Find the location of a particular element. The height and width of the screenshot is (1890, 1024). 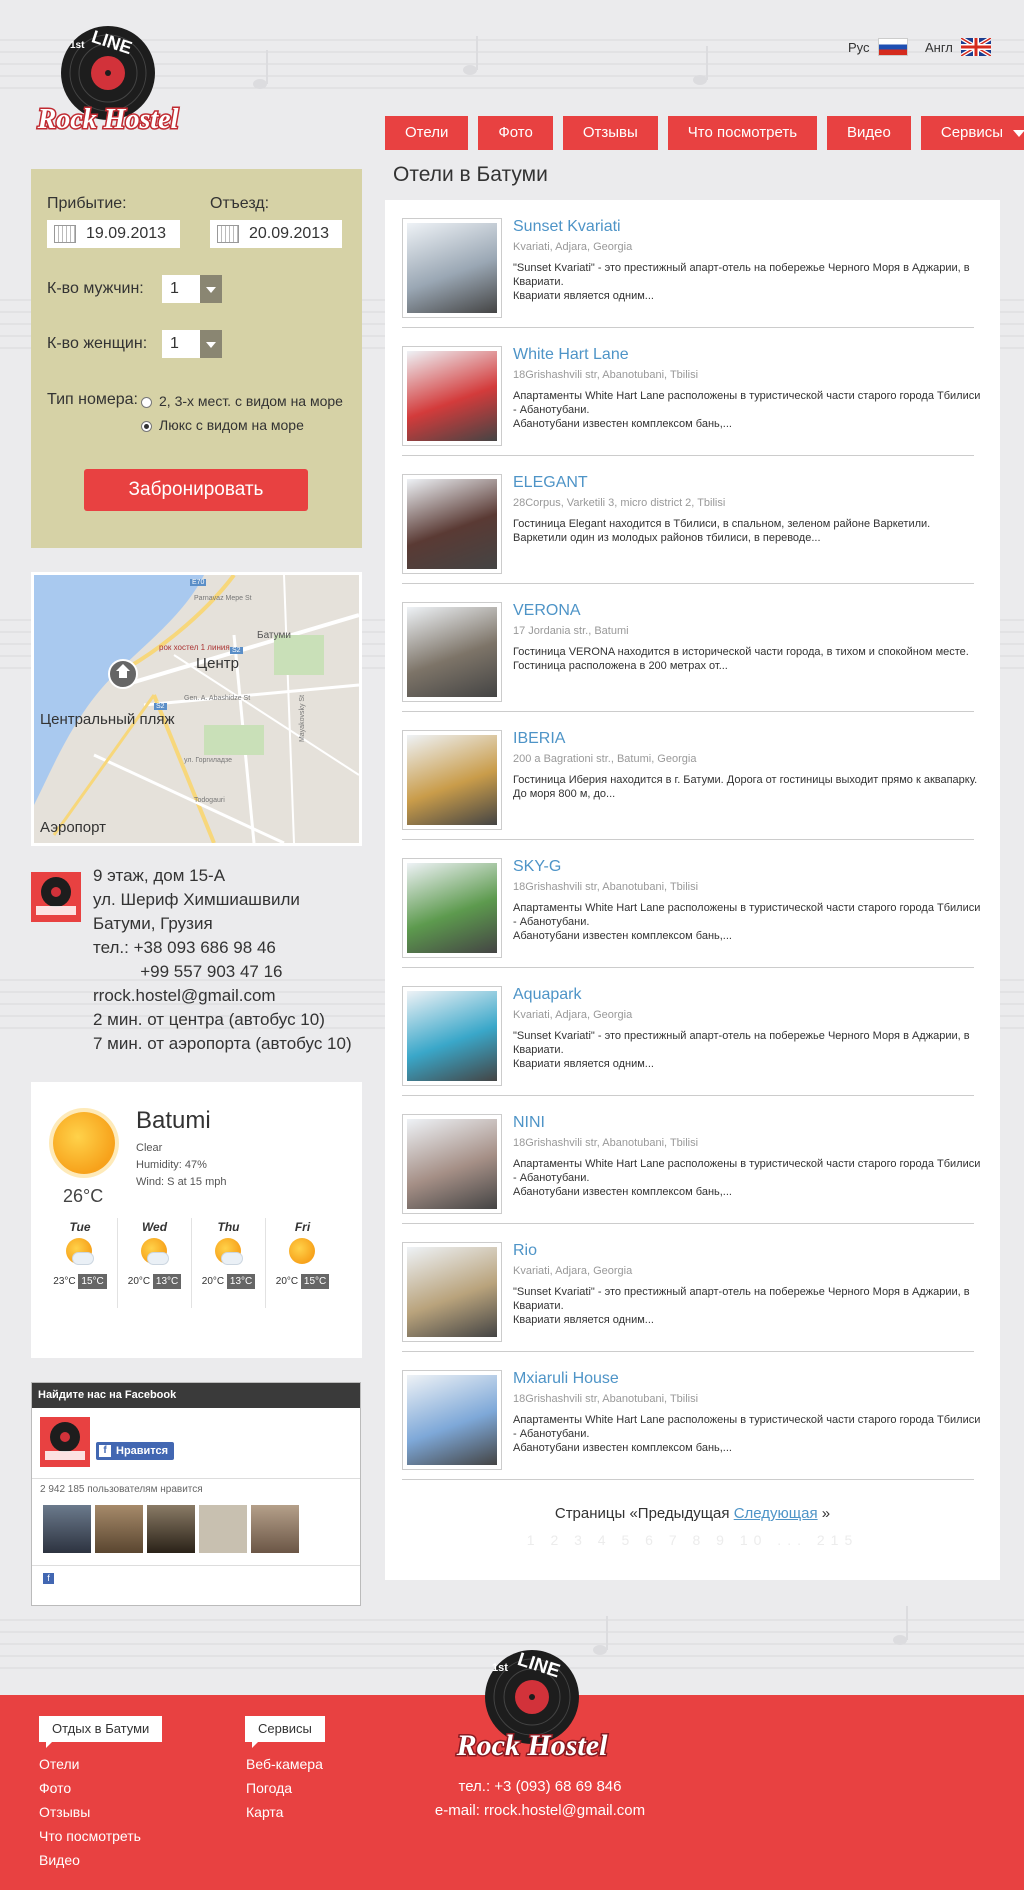

lang-en-label: Англ is located at coordinates (939, 47).